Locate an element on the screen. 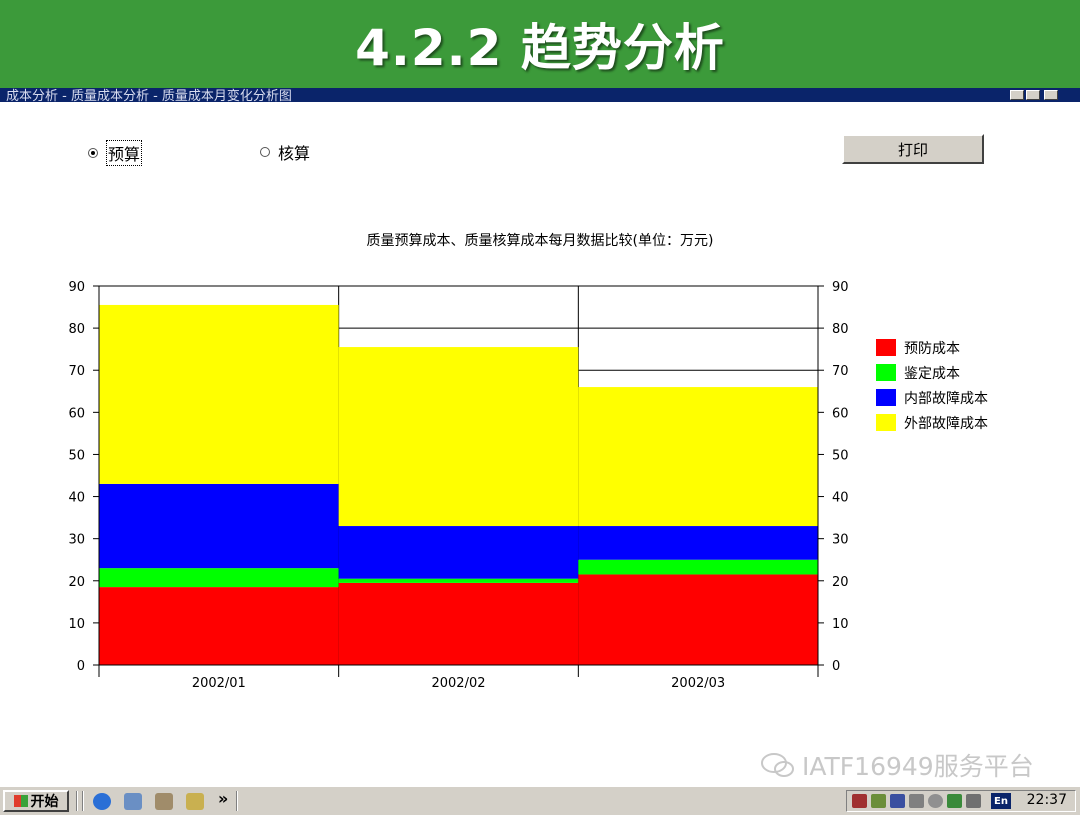 This screenshot has height=815, width=1080. legend-swatch-appraisal is located at coordinates (886, 372).